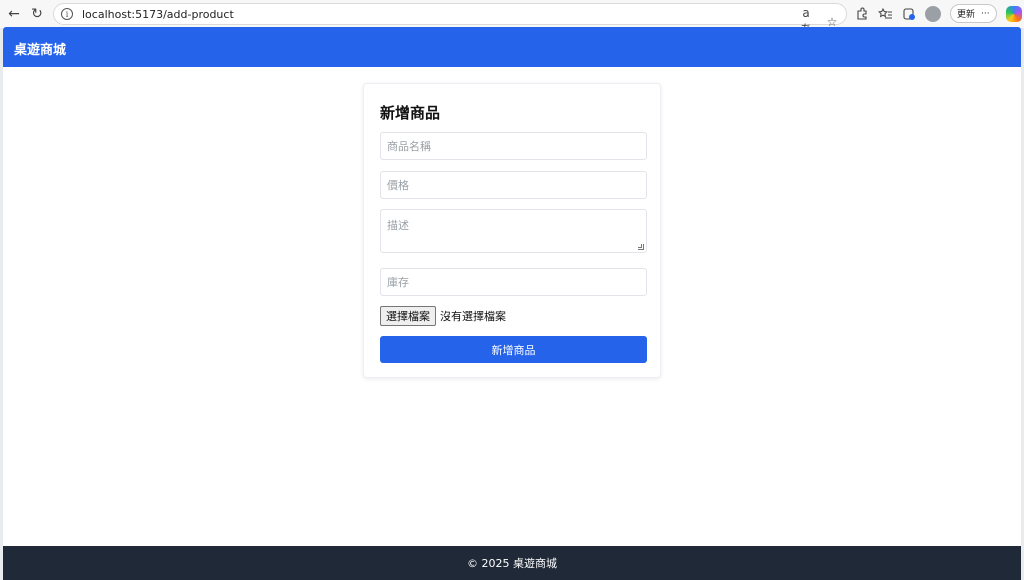 Image resolution: width=1024 pixels, height=580 pixels. Describe the element at coordinates (513, 146) in the screenshot. I see `product-name-input: 商品名稱` at that location.